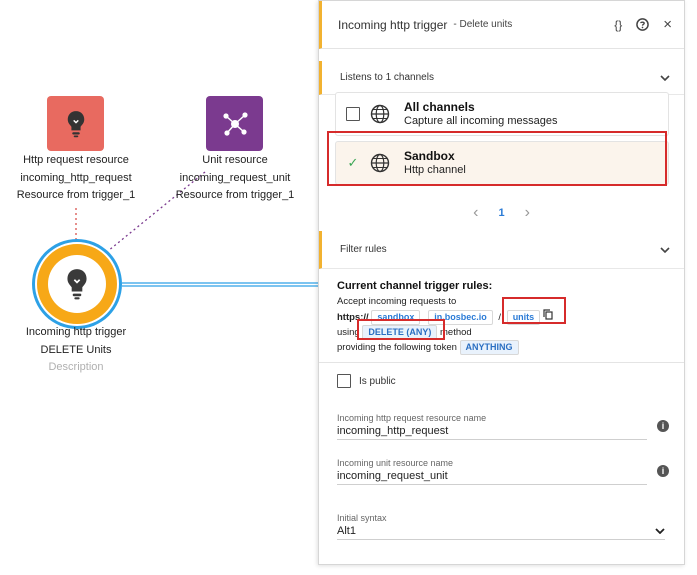  What do you see at coordinates (435, 170) in the screenshot?
I see `channel-subtitle: Http channel` at bounding box center [435, 170].